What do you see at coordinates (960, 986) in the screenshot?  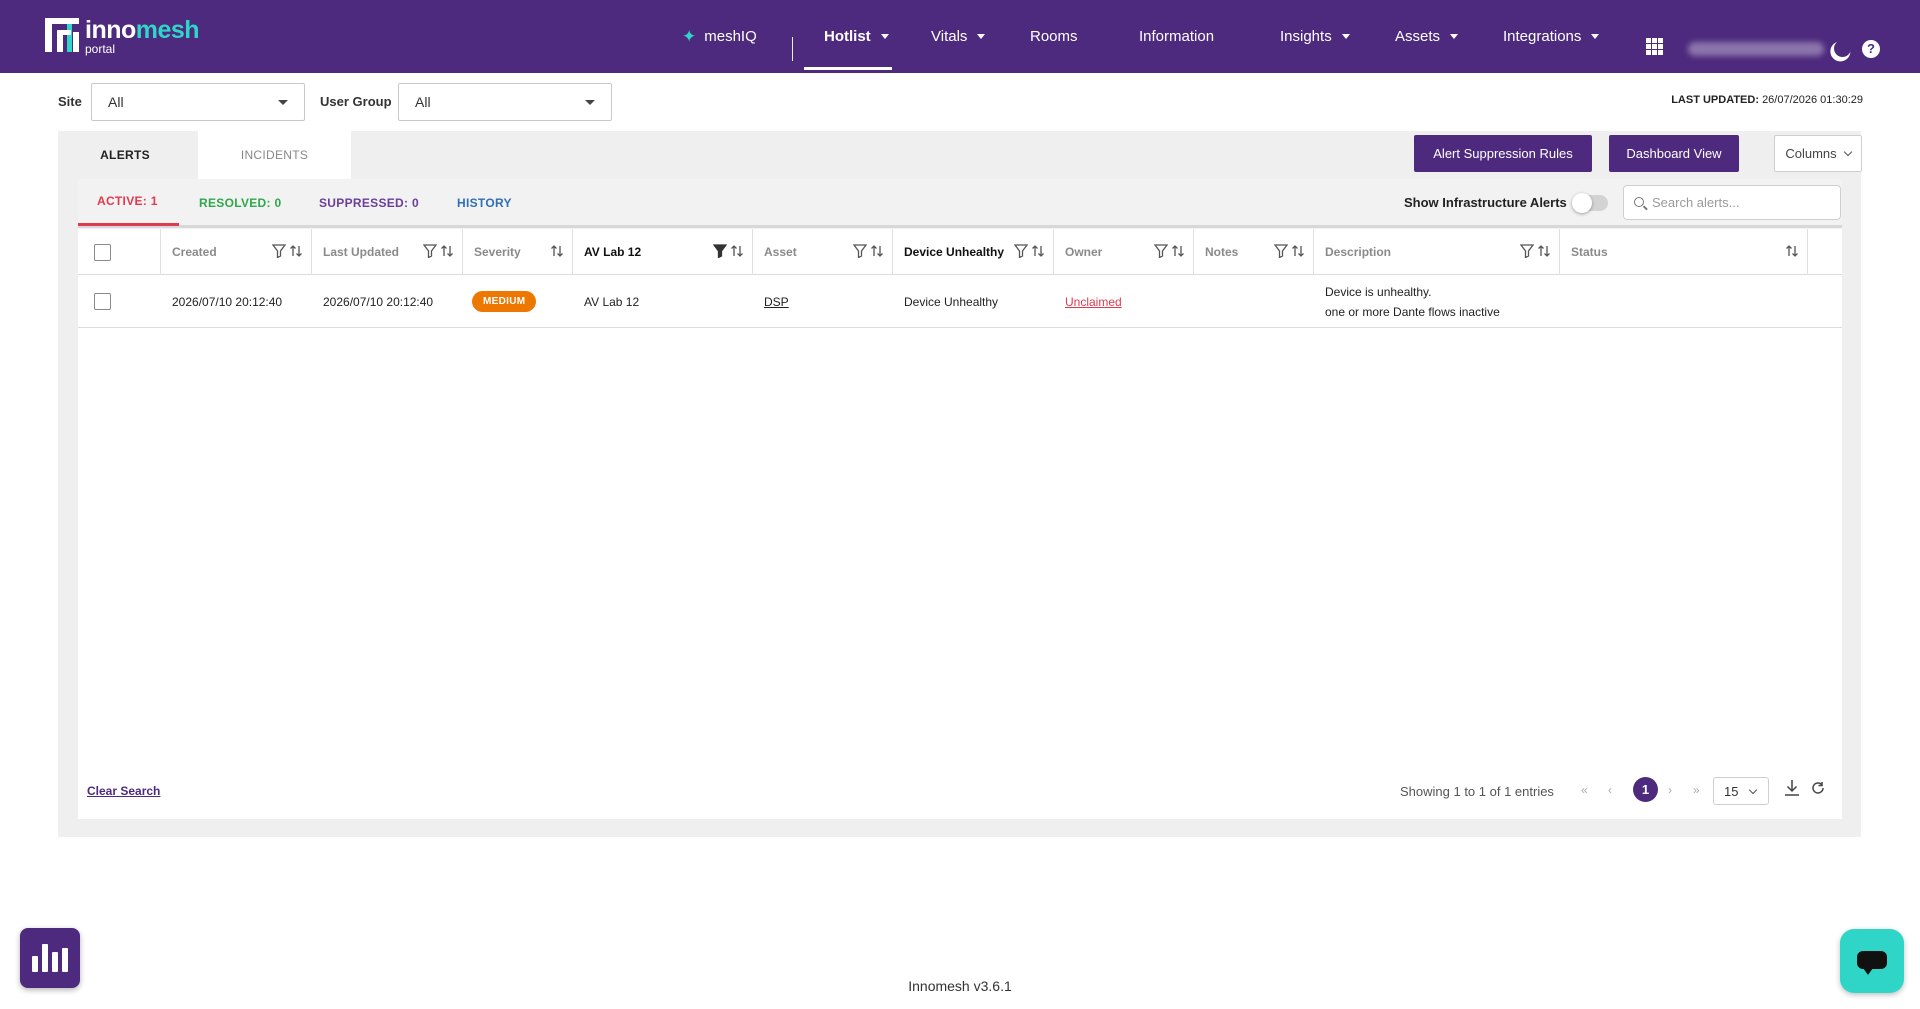 I see `app-version: Innomesh v3.6.1` at bounding box center [960, 986].